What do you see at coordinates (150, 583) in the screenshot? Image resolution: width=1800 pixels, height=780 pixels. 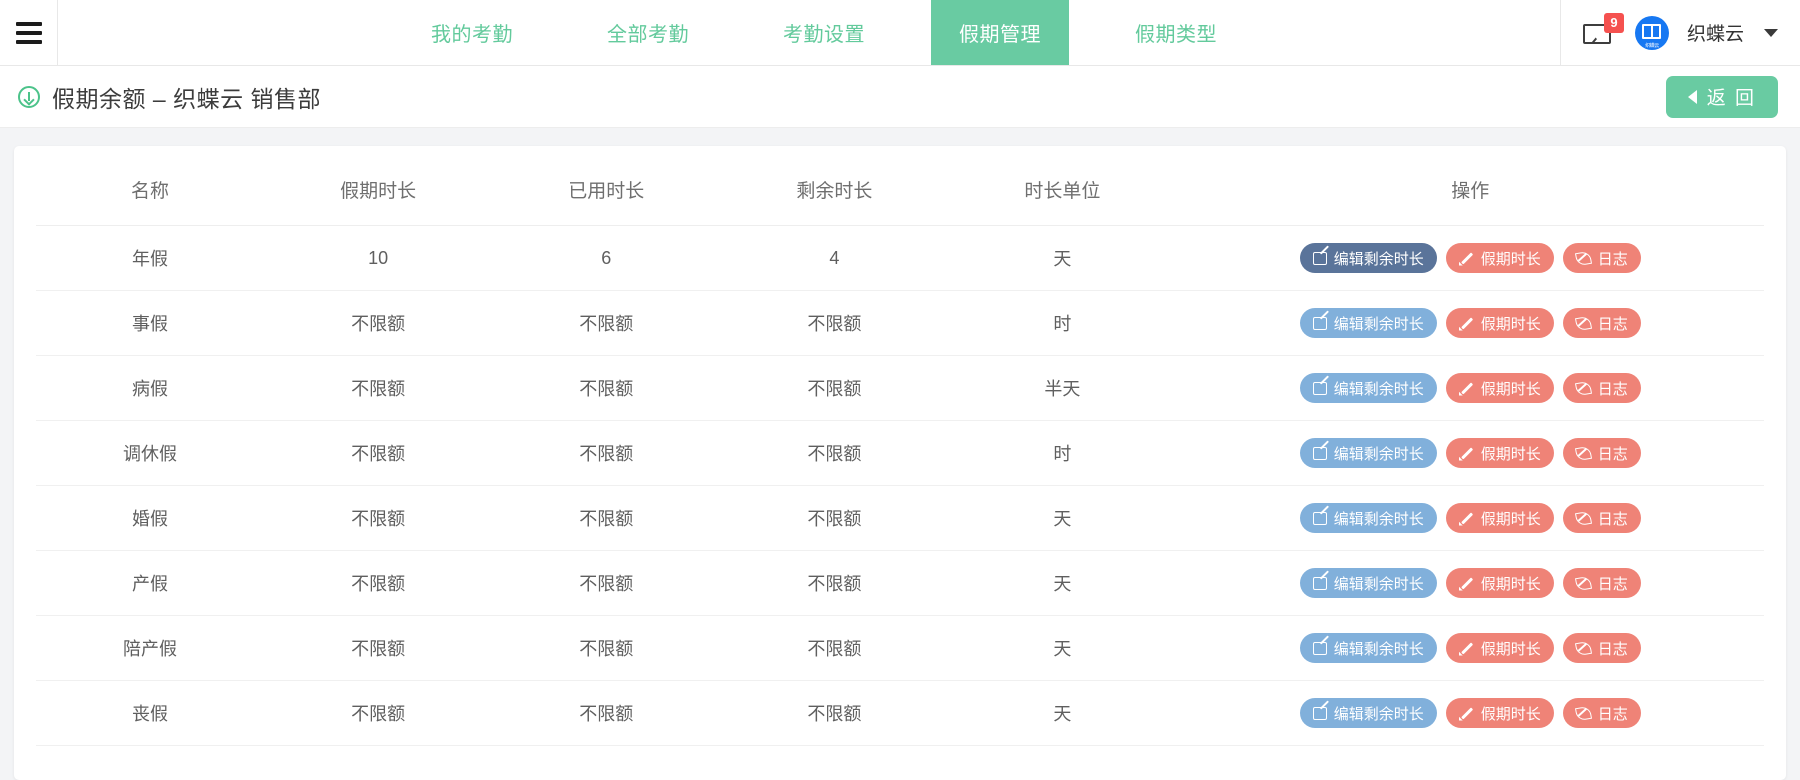 I see `cell-name: 产假` at bounding box center [150, 583].